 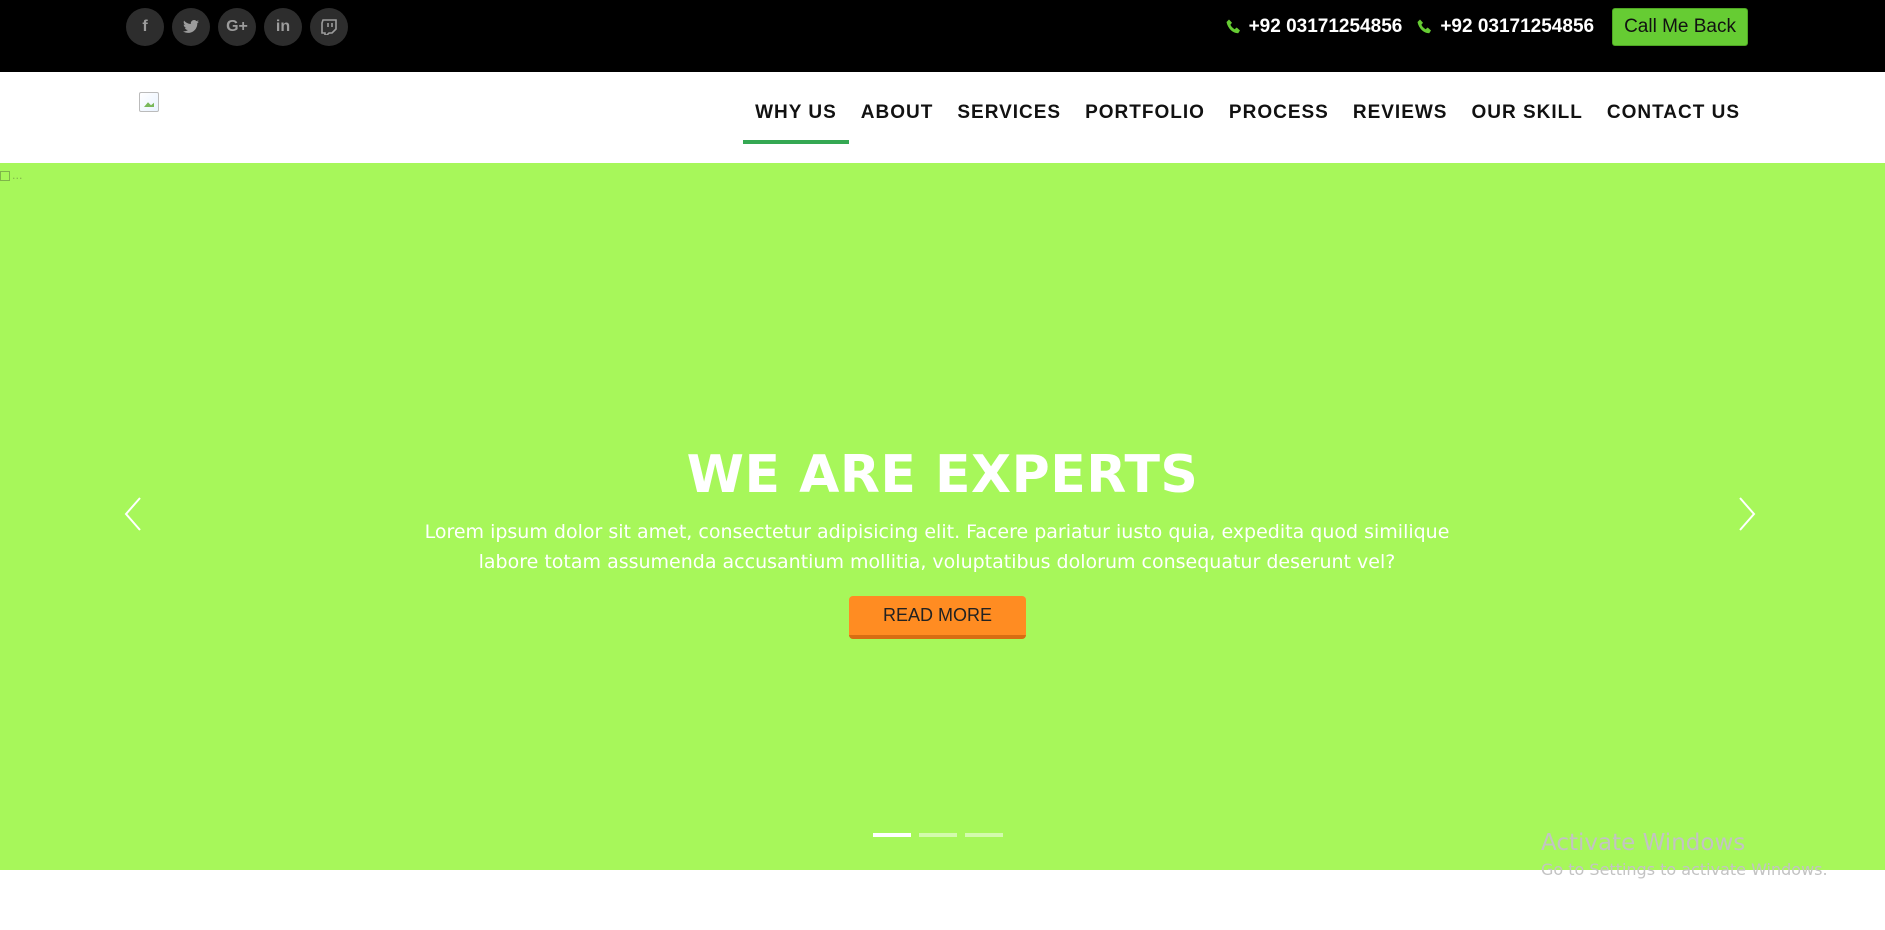 I want to click on broken-image-icon, so click(x=5, y=175).